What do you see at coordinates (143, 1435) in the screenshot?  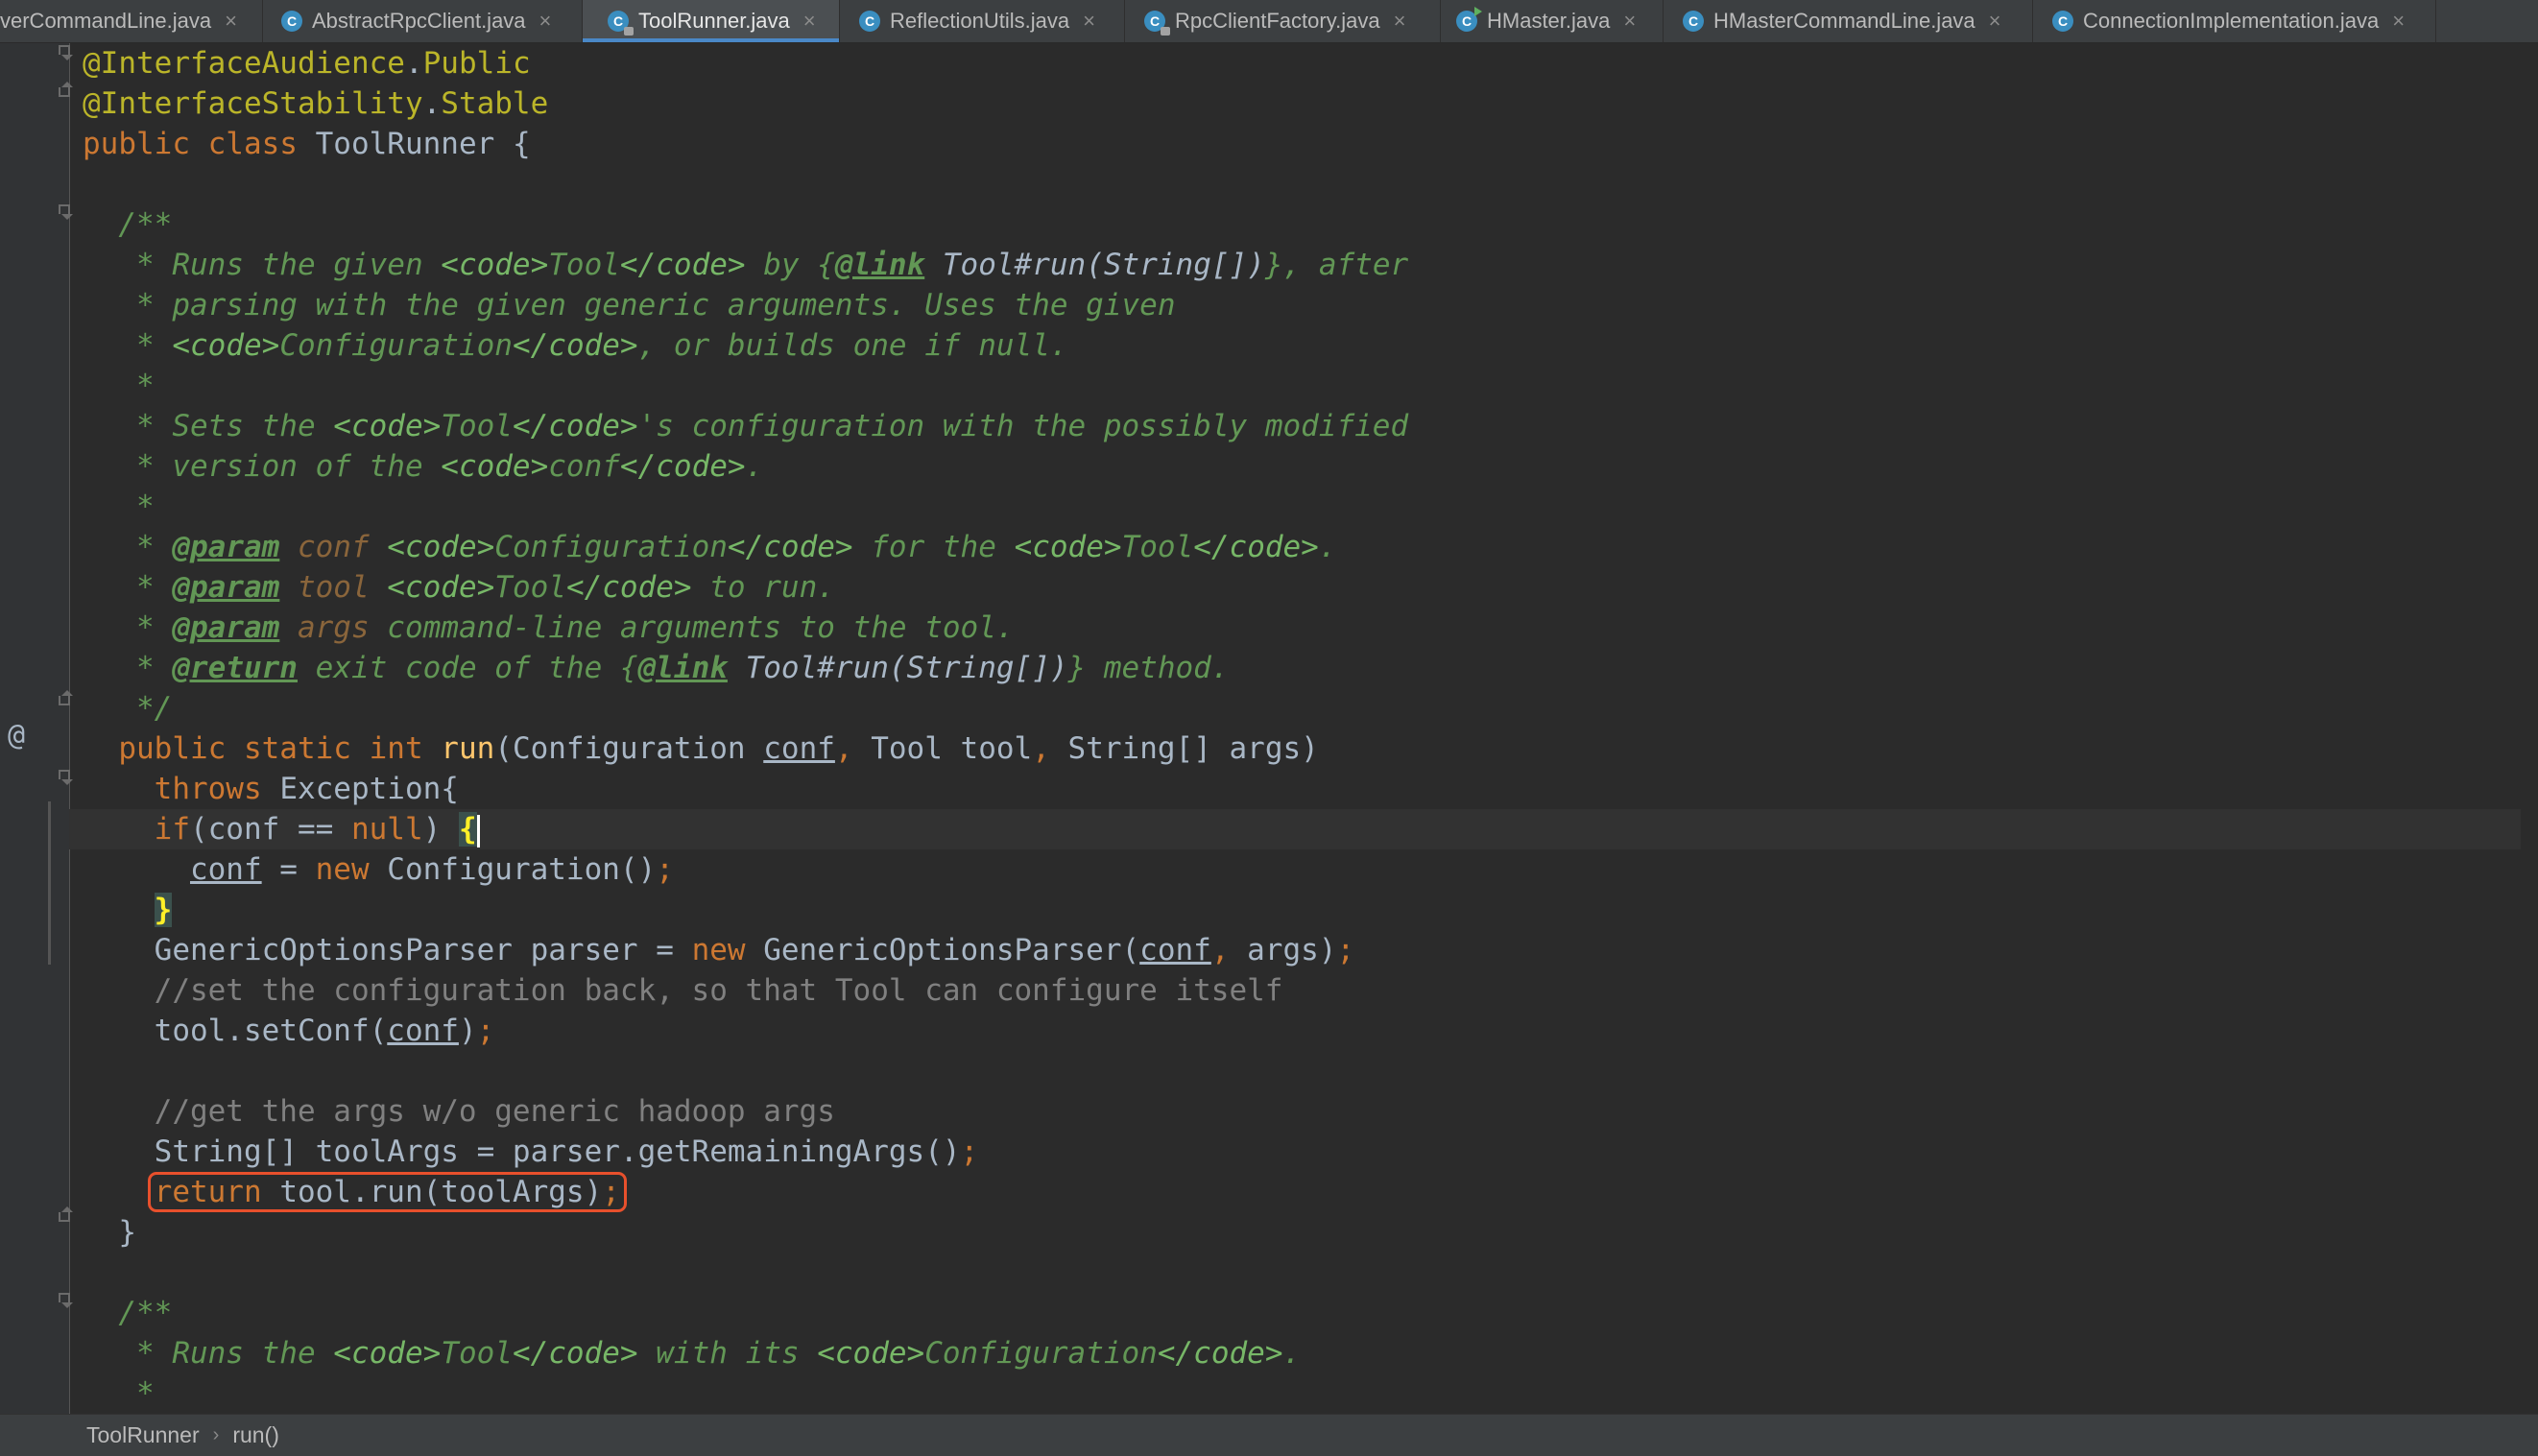 I see `breadcrumb-class: ToolRunner` at bounding box center [143, 1435].